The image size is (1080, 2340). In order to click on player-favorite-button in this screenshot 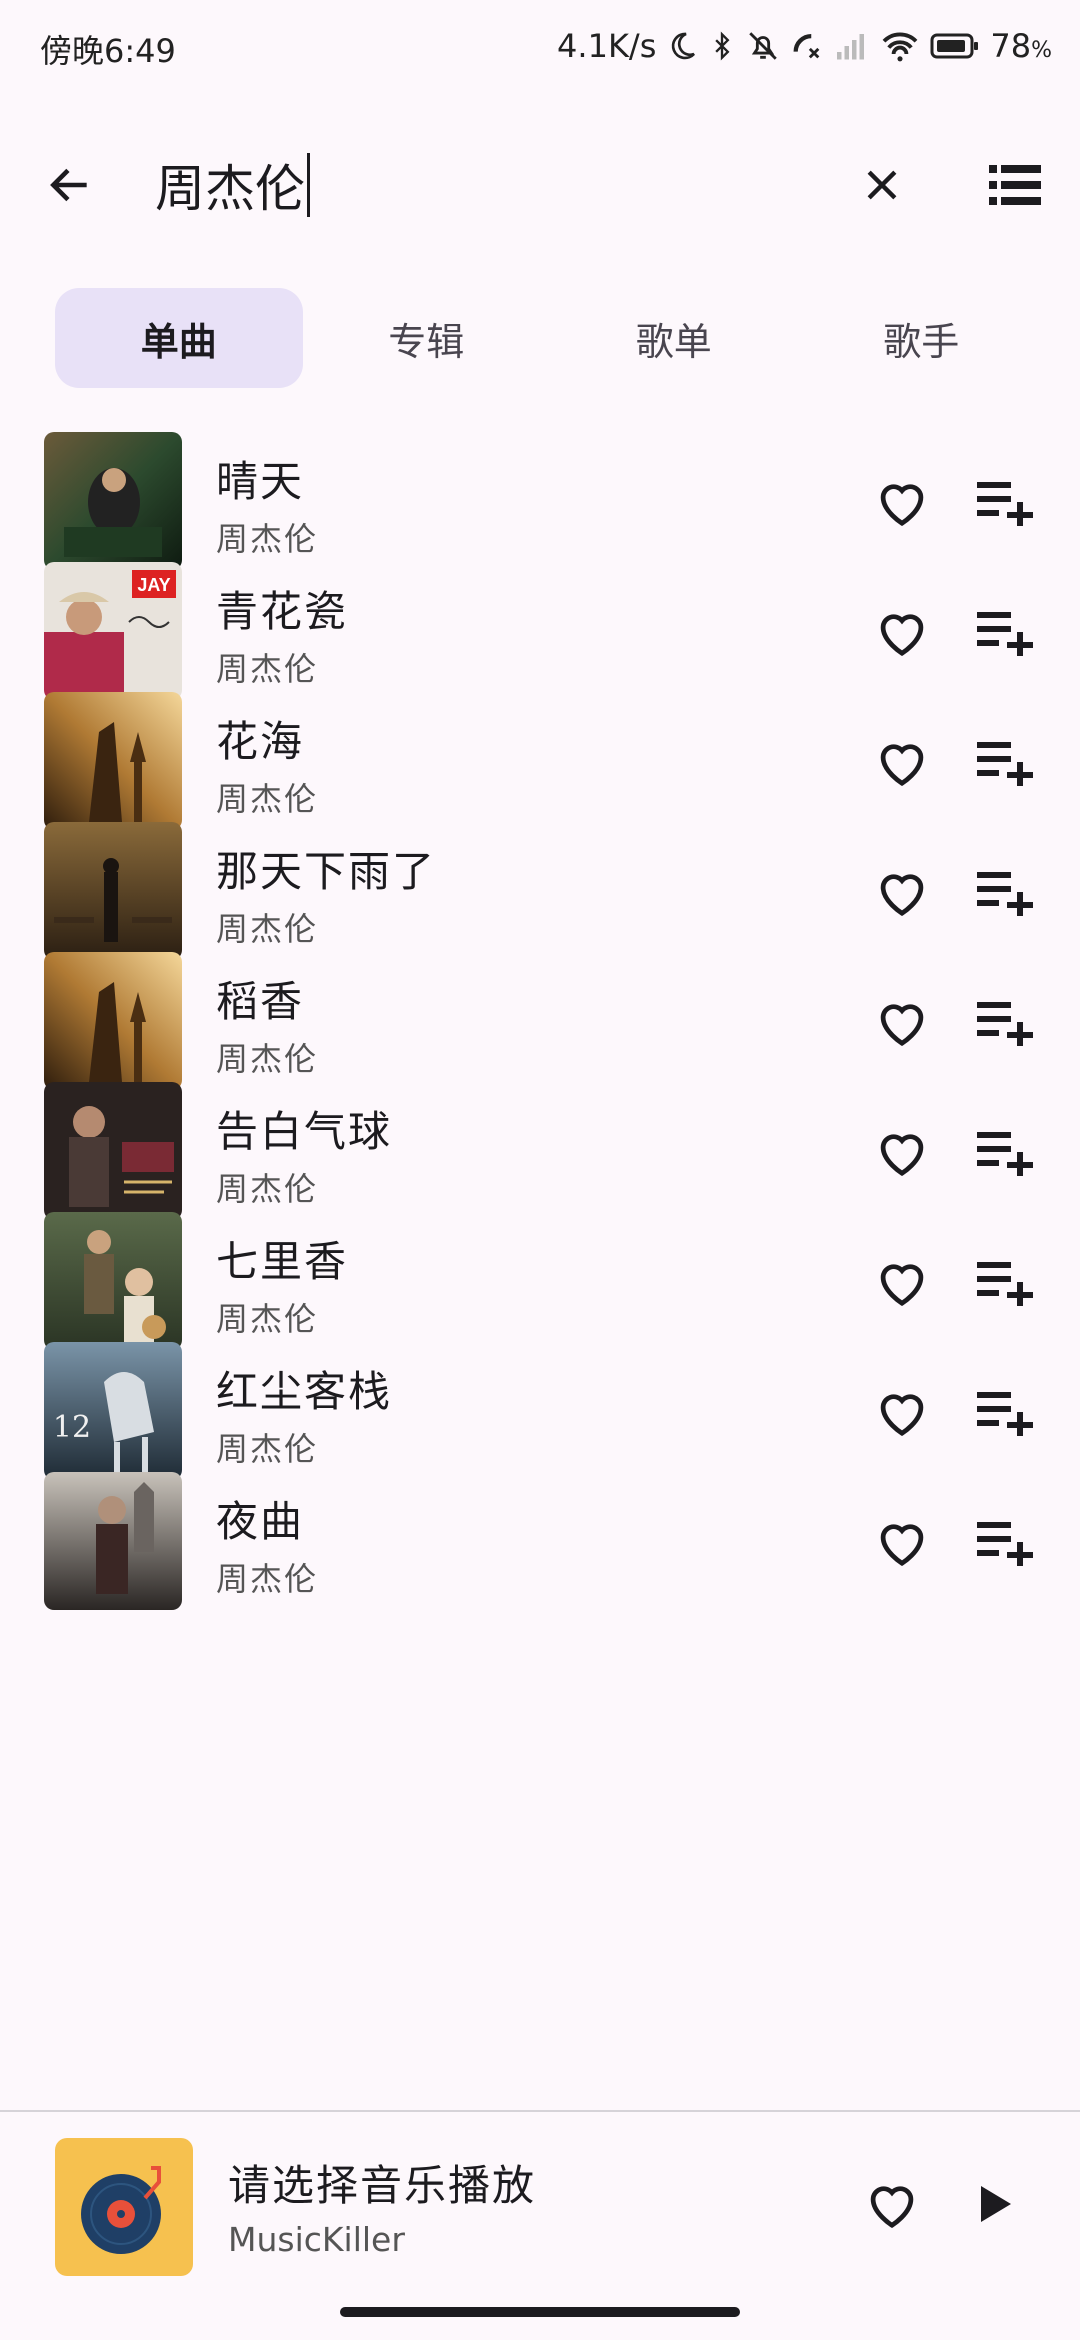, I will do `click(892, 2204)`.